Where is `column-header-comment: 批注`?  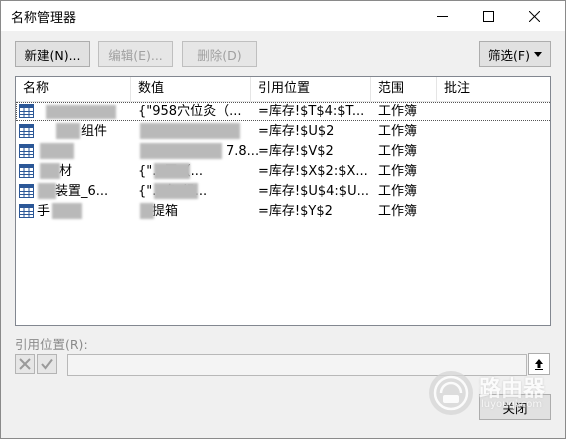 column-header-comment: 批注 is located at coordinates (493, 89).